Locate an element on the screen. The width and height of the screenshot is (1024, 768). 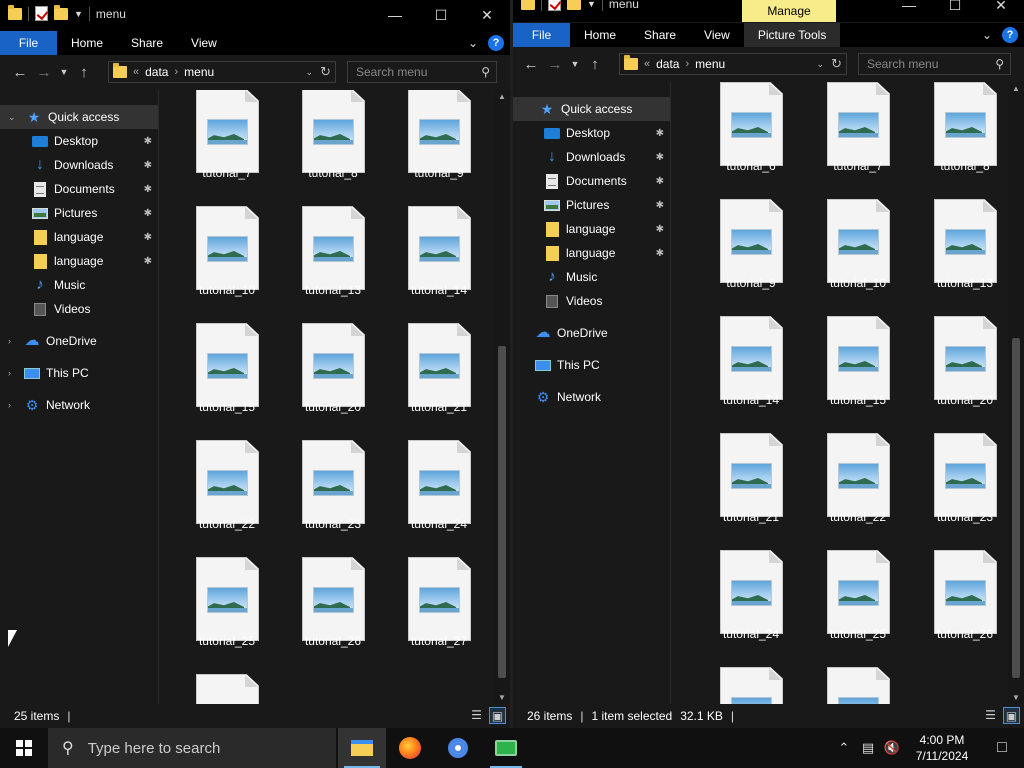
breadcrumb-data: data is located at coordinates (156, 72).